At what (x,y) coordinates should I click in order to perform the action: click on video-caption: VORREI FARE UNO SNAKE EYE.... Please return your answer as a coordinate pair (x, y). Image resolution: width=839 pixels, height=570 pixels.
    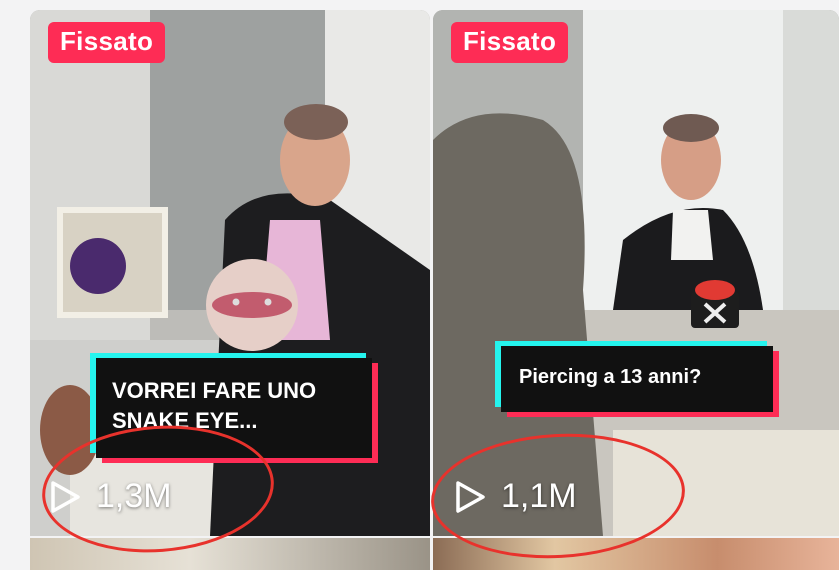
    Looking at the image, I should click on (234, 408).